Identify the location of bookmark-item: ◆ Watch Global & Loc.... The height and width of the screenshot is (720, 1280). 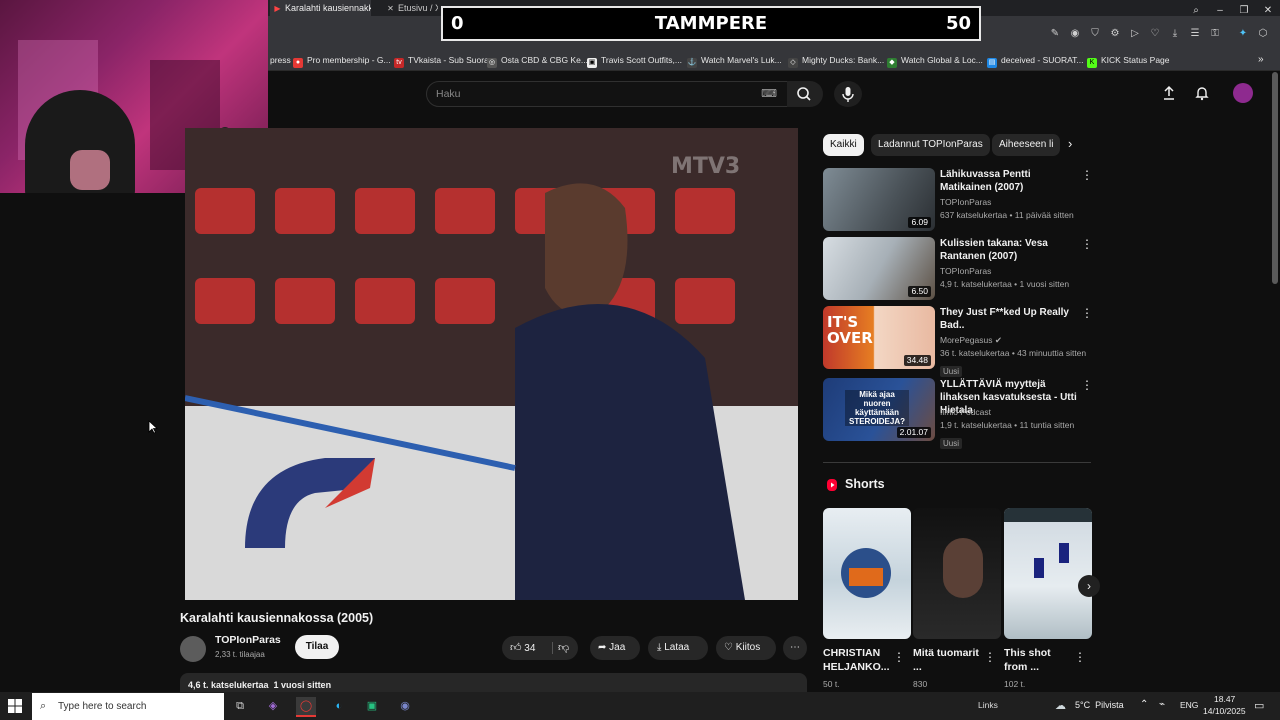
(935, 60).